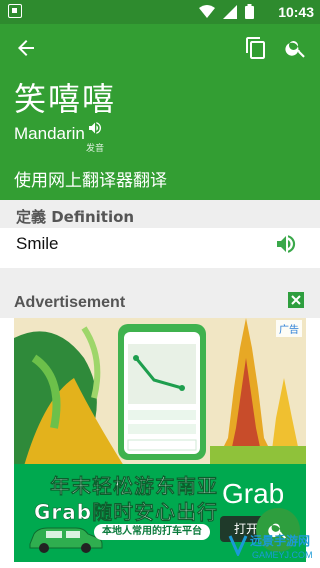 The height and width of the screenshot is (568, 320). Describe the element at coordinates (207, 11) in the screenshot. I see `wifi-icon` at that location.